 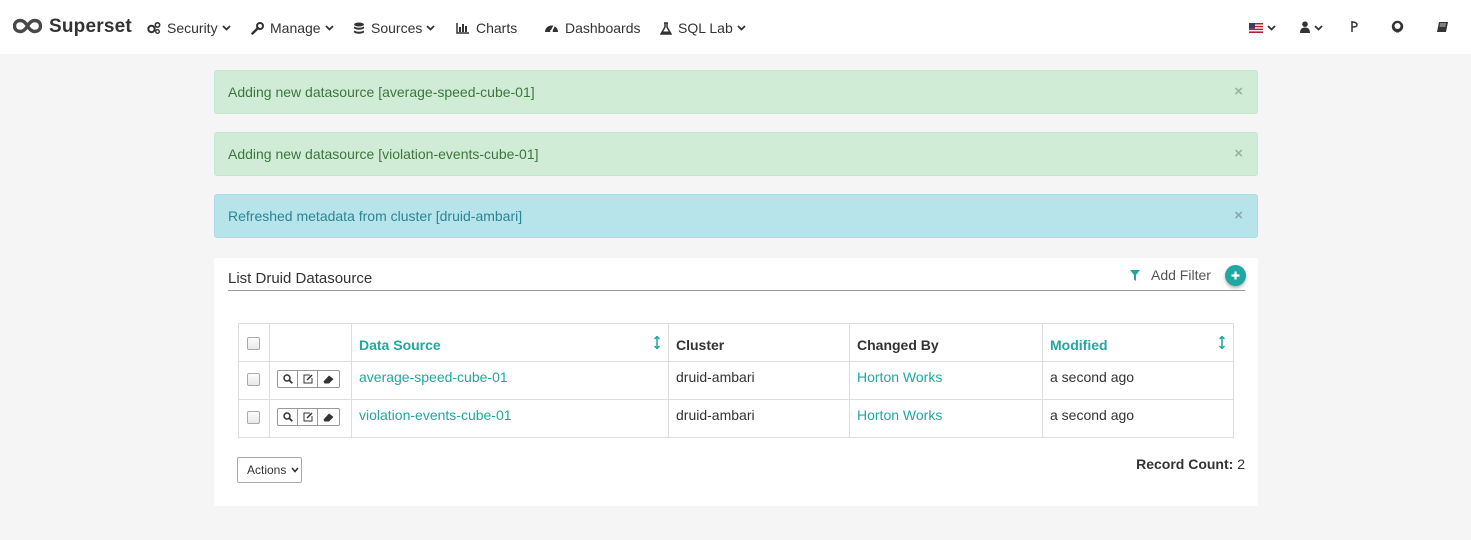 I want to click on select-all-checkbox, so click(x=253, y=343).